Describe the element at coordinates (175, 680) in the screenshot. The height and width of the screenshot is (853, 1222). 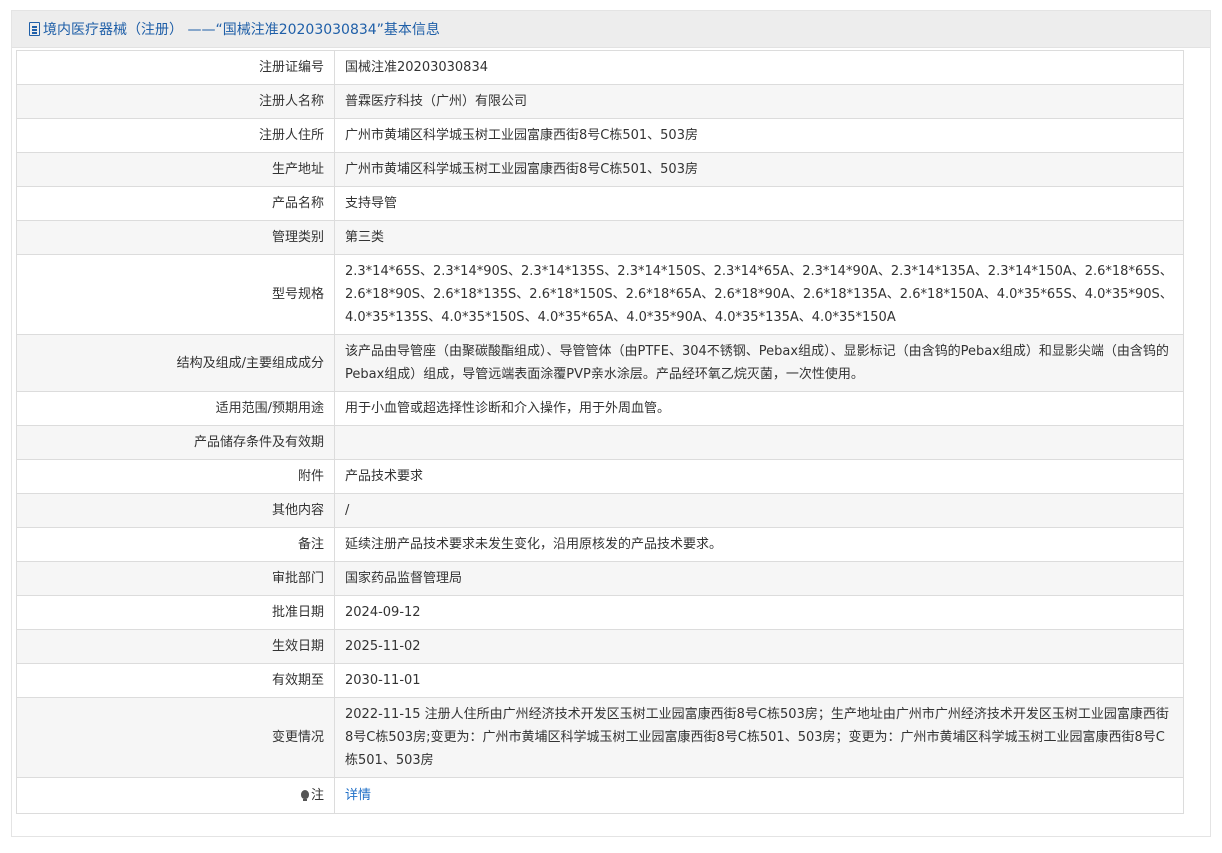
I see `row-label-valid-until: 有效期至` at that location.